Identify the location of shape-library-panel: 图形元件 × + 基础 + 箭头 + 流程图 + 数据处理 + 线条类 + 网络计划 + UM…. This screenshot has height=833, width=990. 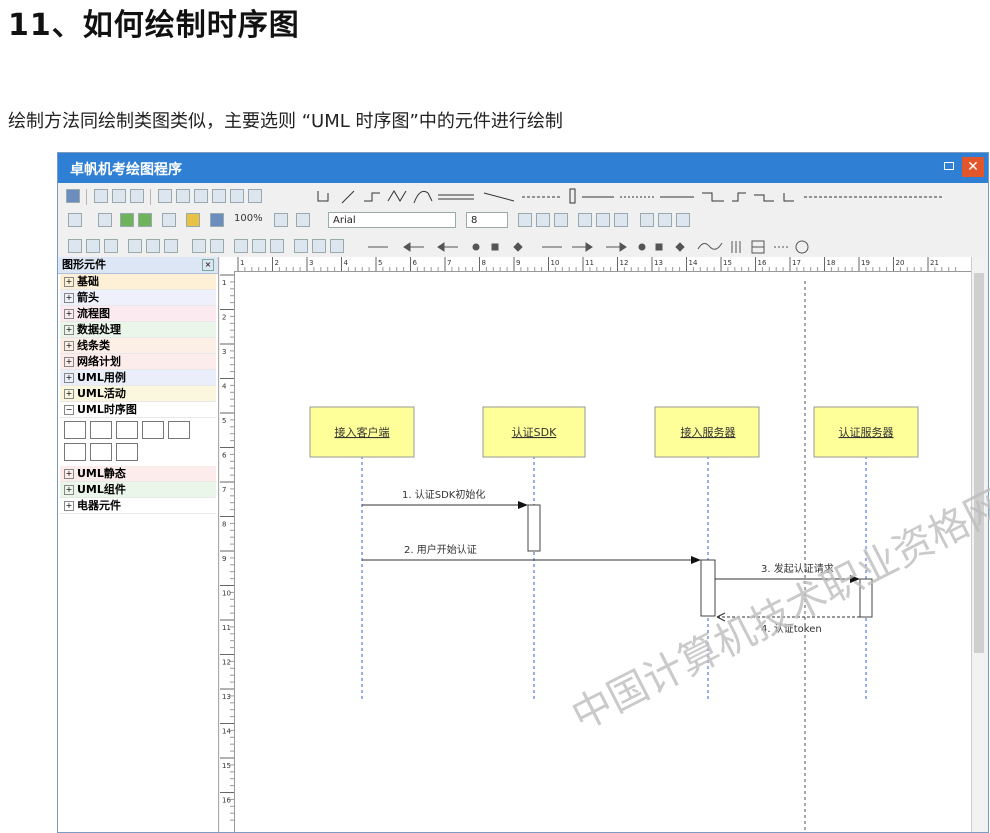
(138, 544).